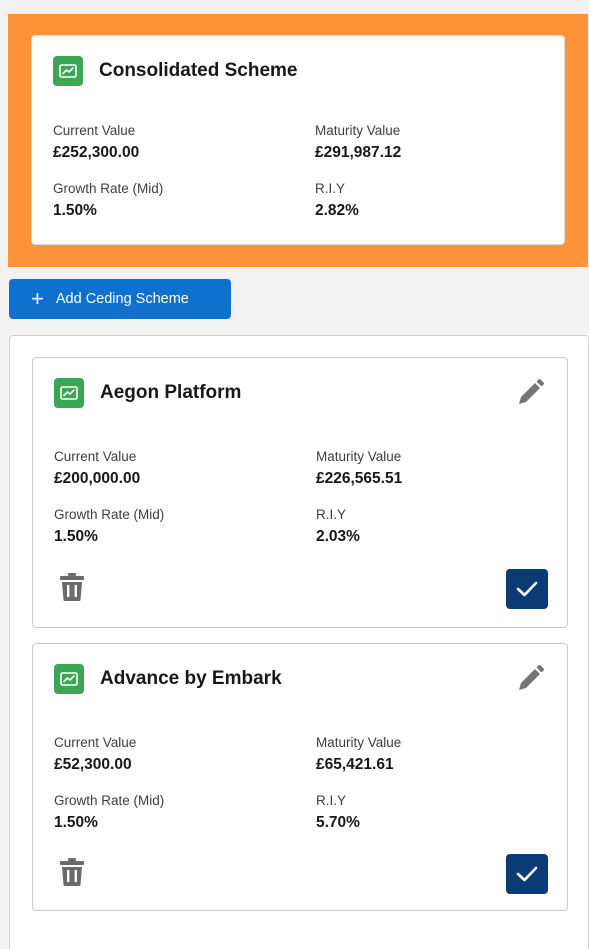 The image size is (589, 949). Describe the element at coordinates (338, 526) in the screenshot. I see `riy-field: R.I.Y 2.03%` at that location.